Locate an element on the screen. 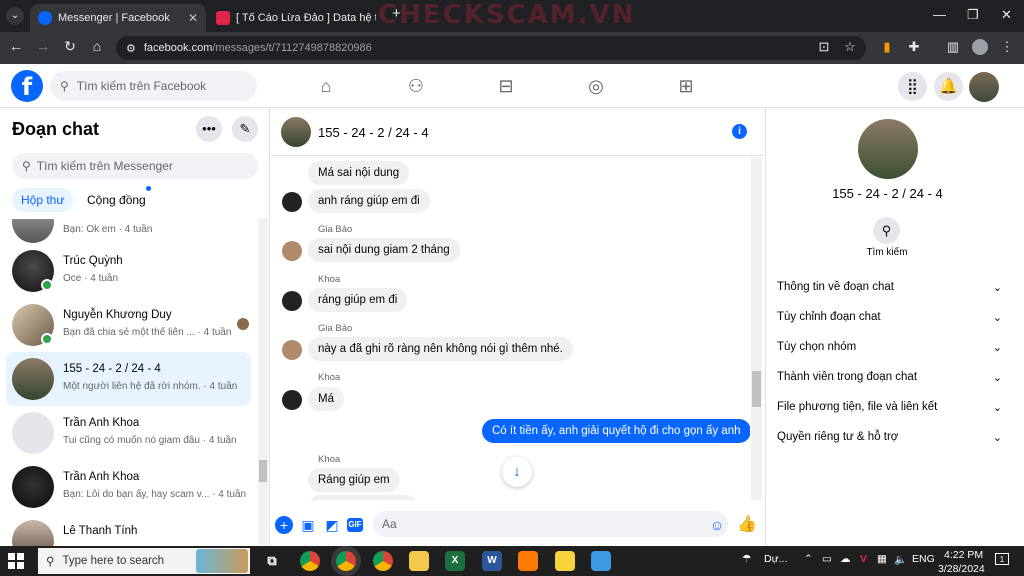 This screenshot has height=576, width=1024. section-group-options: Tùy chọn nhóm ⌄ is located at coordinates (889, 347).